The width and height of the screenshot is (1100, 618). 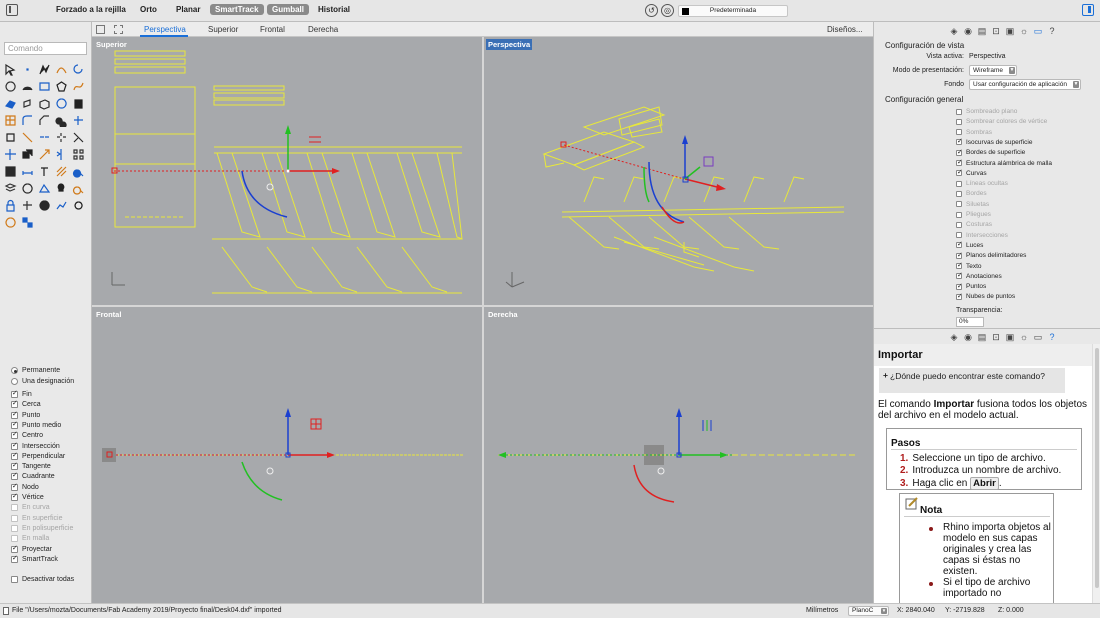 I want to click on display-option: Luces, so click(x=969, y=244).